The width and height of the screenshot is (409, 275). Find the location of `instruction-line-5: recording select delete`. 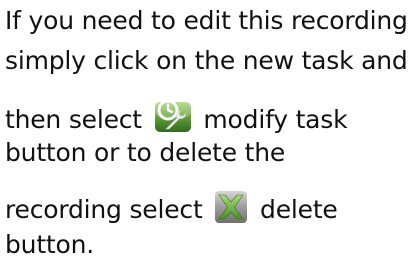

instruction-line-5: recording select delete is located at coordinates (171, 207).